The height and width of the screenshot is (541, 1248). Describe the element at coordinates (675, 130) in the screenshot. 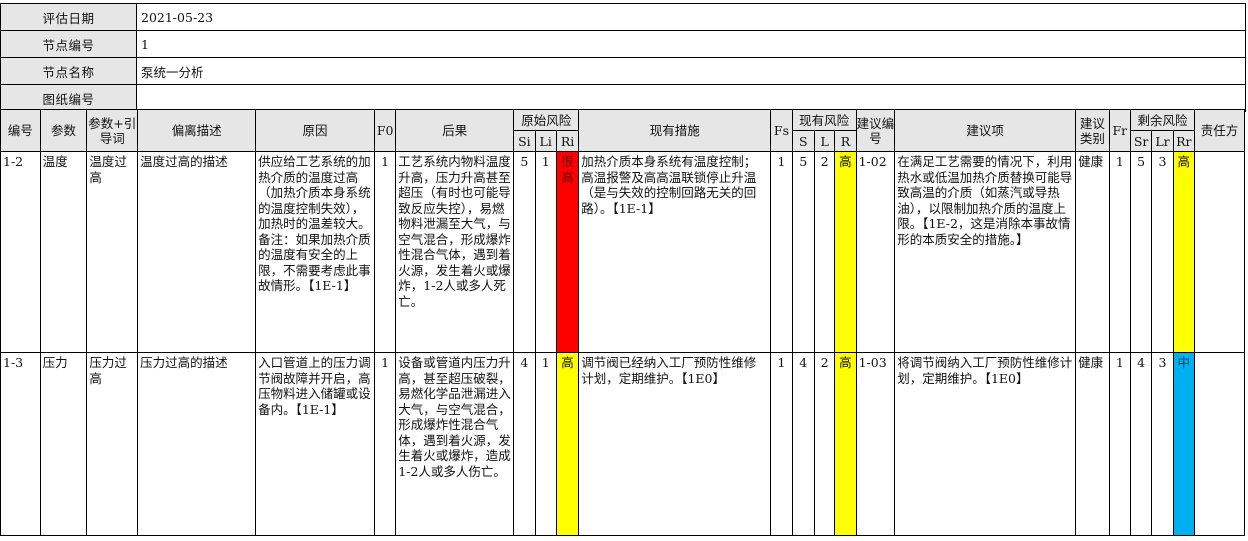

I see `header-measures: 现有措施` at that location.